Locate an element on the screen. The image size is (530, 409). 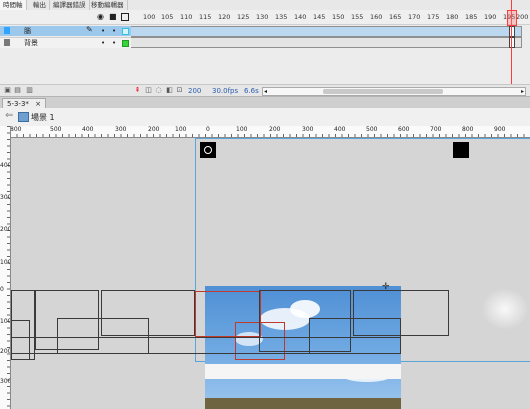
registration-marker is located at coordinates (208, 150).